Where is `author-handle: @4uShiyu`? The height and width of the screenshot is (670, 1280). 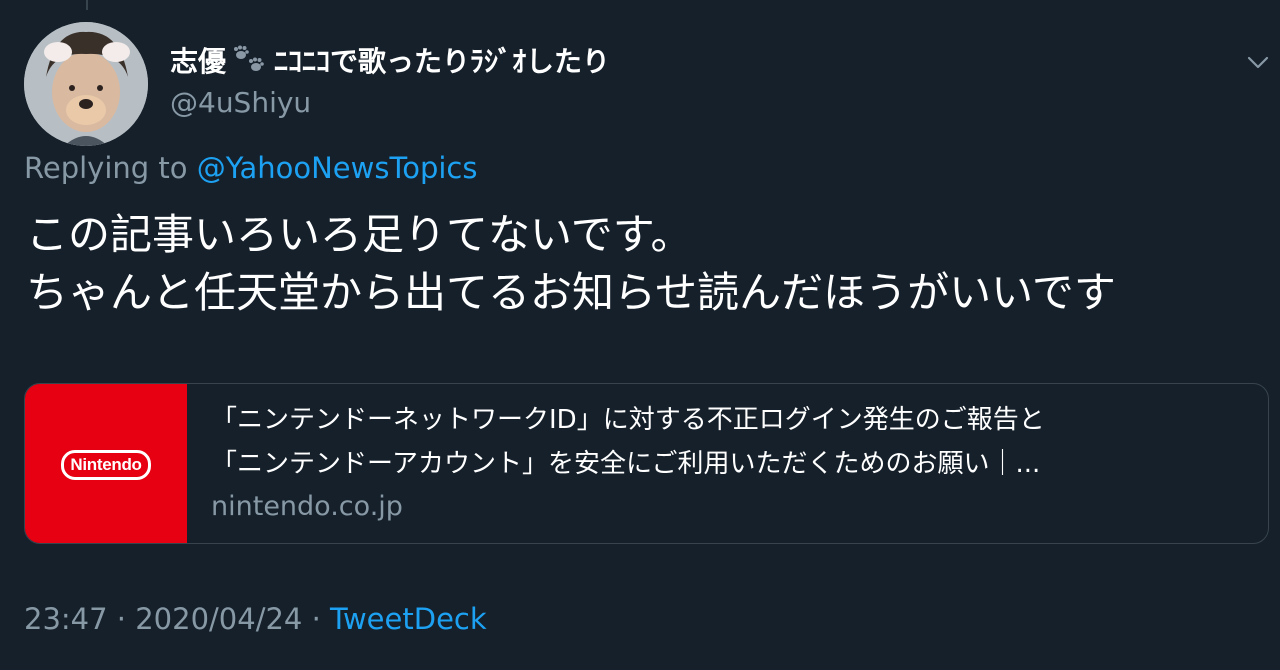 author-handle: @4uShiyu is located at coordinates (240, 102).